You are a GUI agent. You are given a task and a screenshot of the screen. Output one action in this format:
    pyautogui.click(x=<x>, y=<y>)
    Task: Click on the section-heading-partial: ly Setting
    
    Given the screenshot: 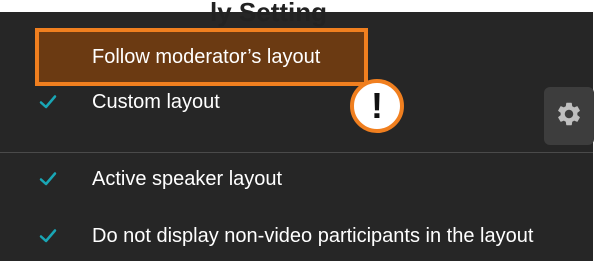 What is the action you would take?
    pyautogui.click(x=269, y=13)
    